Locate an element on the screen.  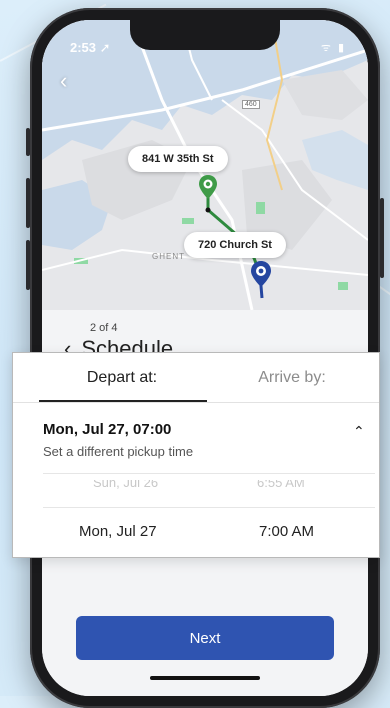
tab-arrive-by: Arrive by: is located at coordinates (292, 378).